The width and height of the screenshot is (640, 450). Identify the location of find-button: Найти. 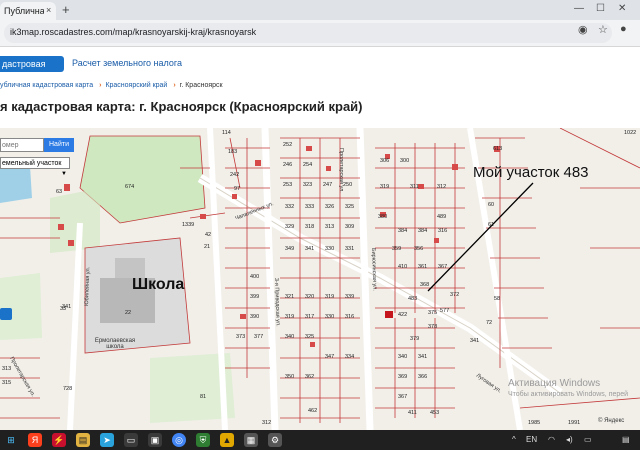
(59, 145).